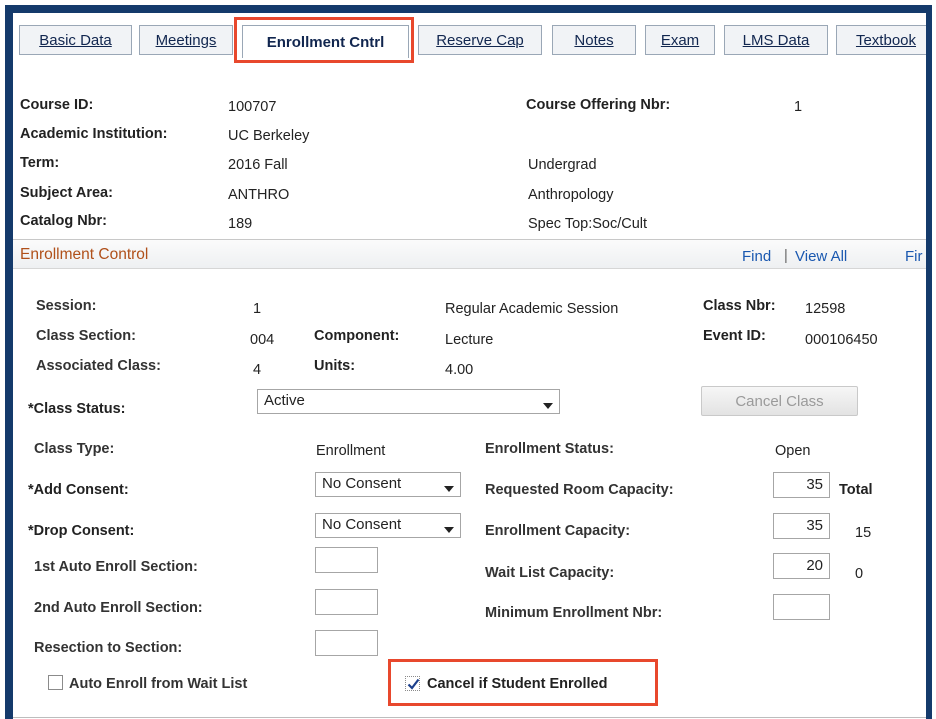 This screenshot has height=719, width=936. Describe the element at coordinates (408, 401) in the screenshot. I see `class-status-select: Active` at that location.